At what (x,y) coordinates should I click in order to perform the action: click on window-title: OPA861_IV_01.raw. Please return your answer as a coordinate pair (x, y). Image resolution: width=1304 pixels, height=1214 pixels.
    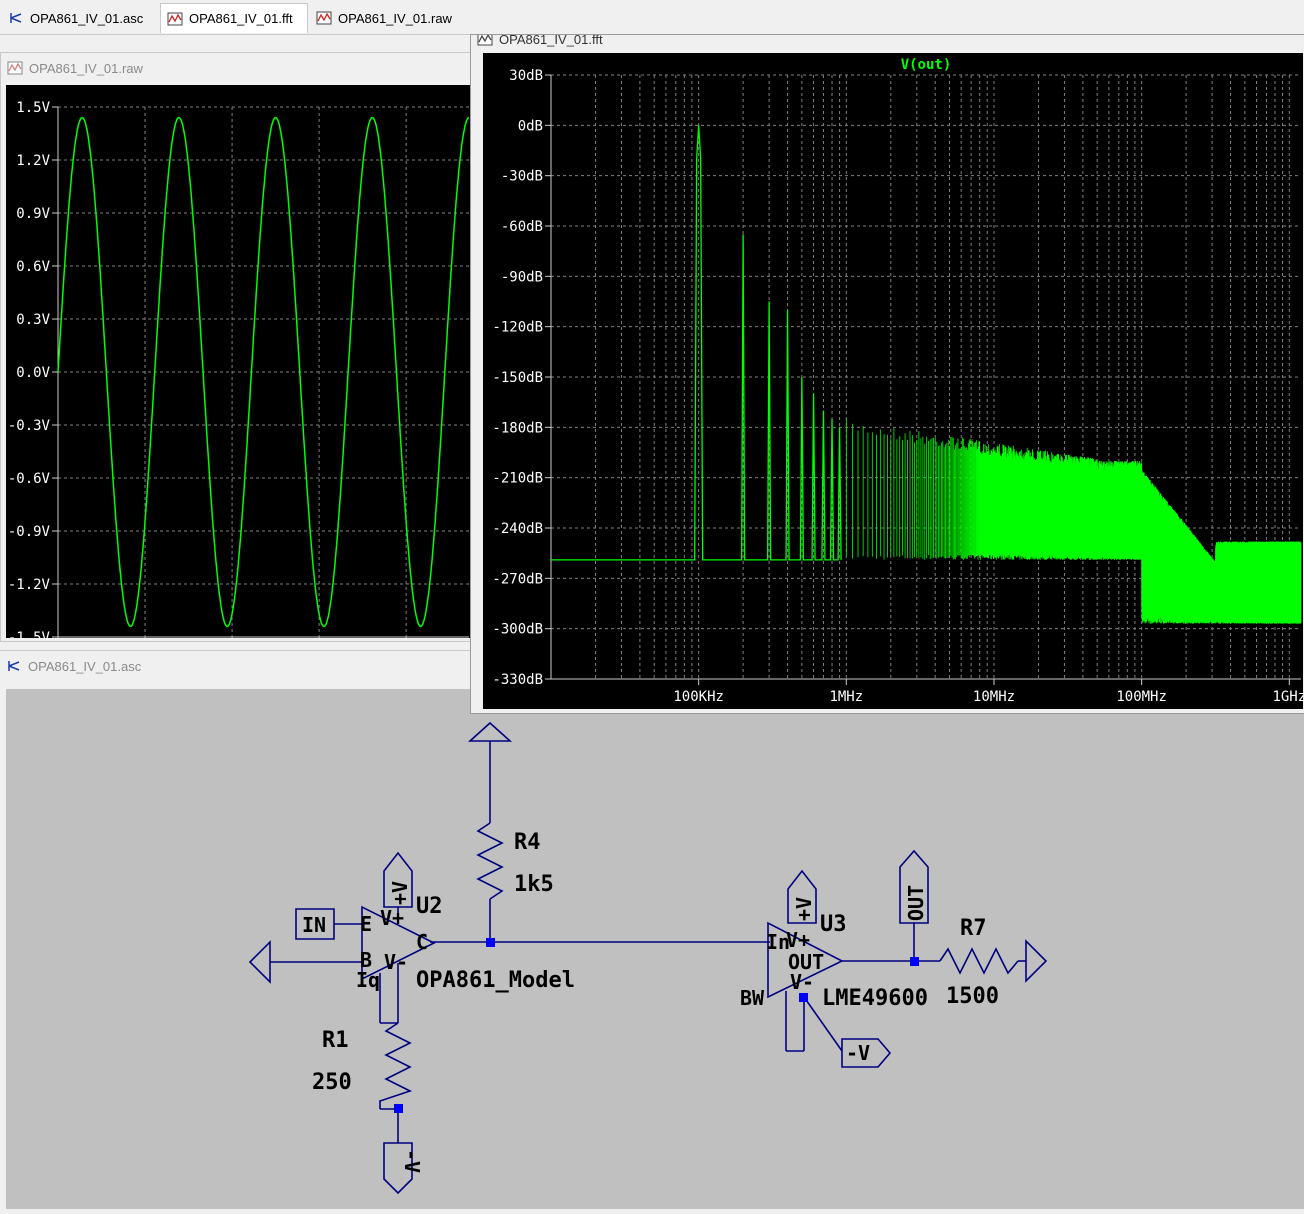
    Looking at the image, I should click on (86, 68).